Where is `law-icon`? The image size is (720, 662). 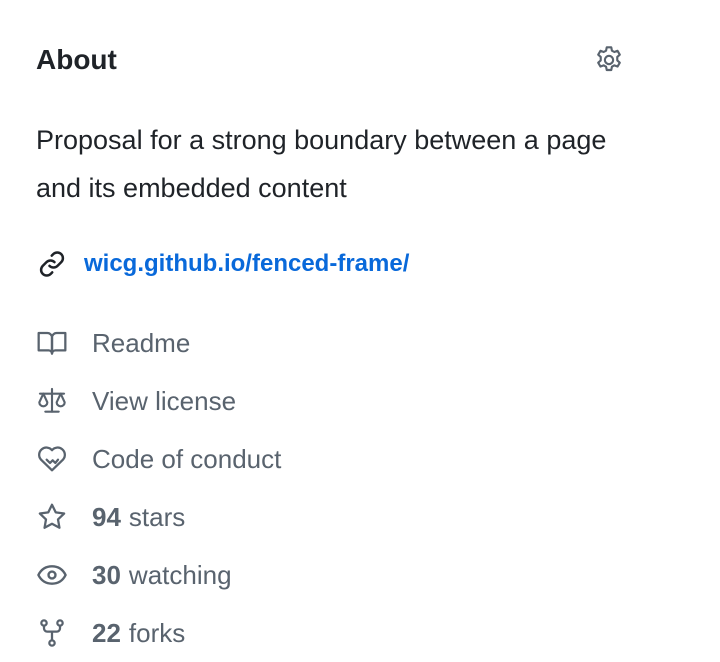 law-icon is located at coordinates (52, 401).